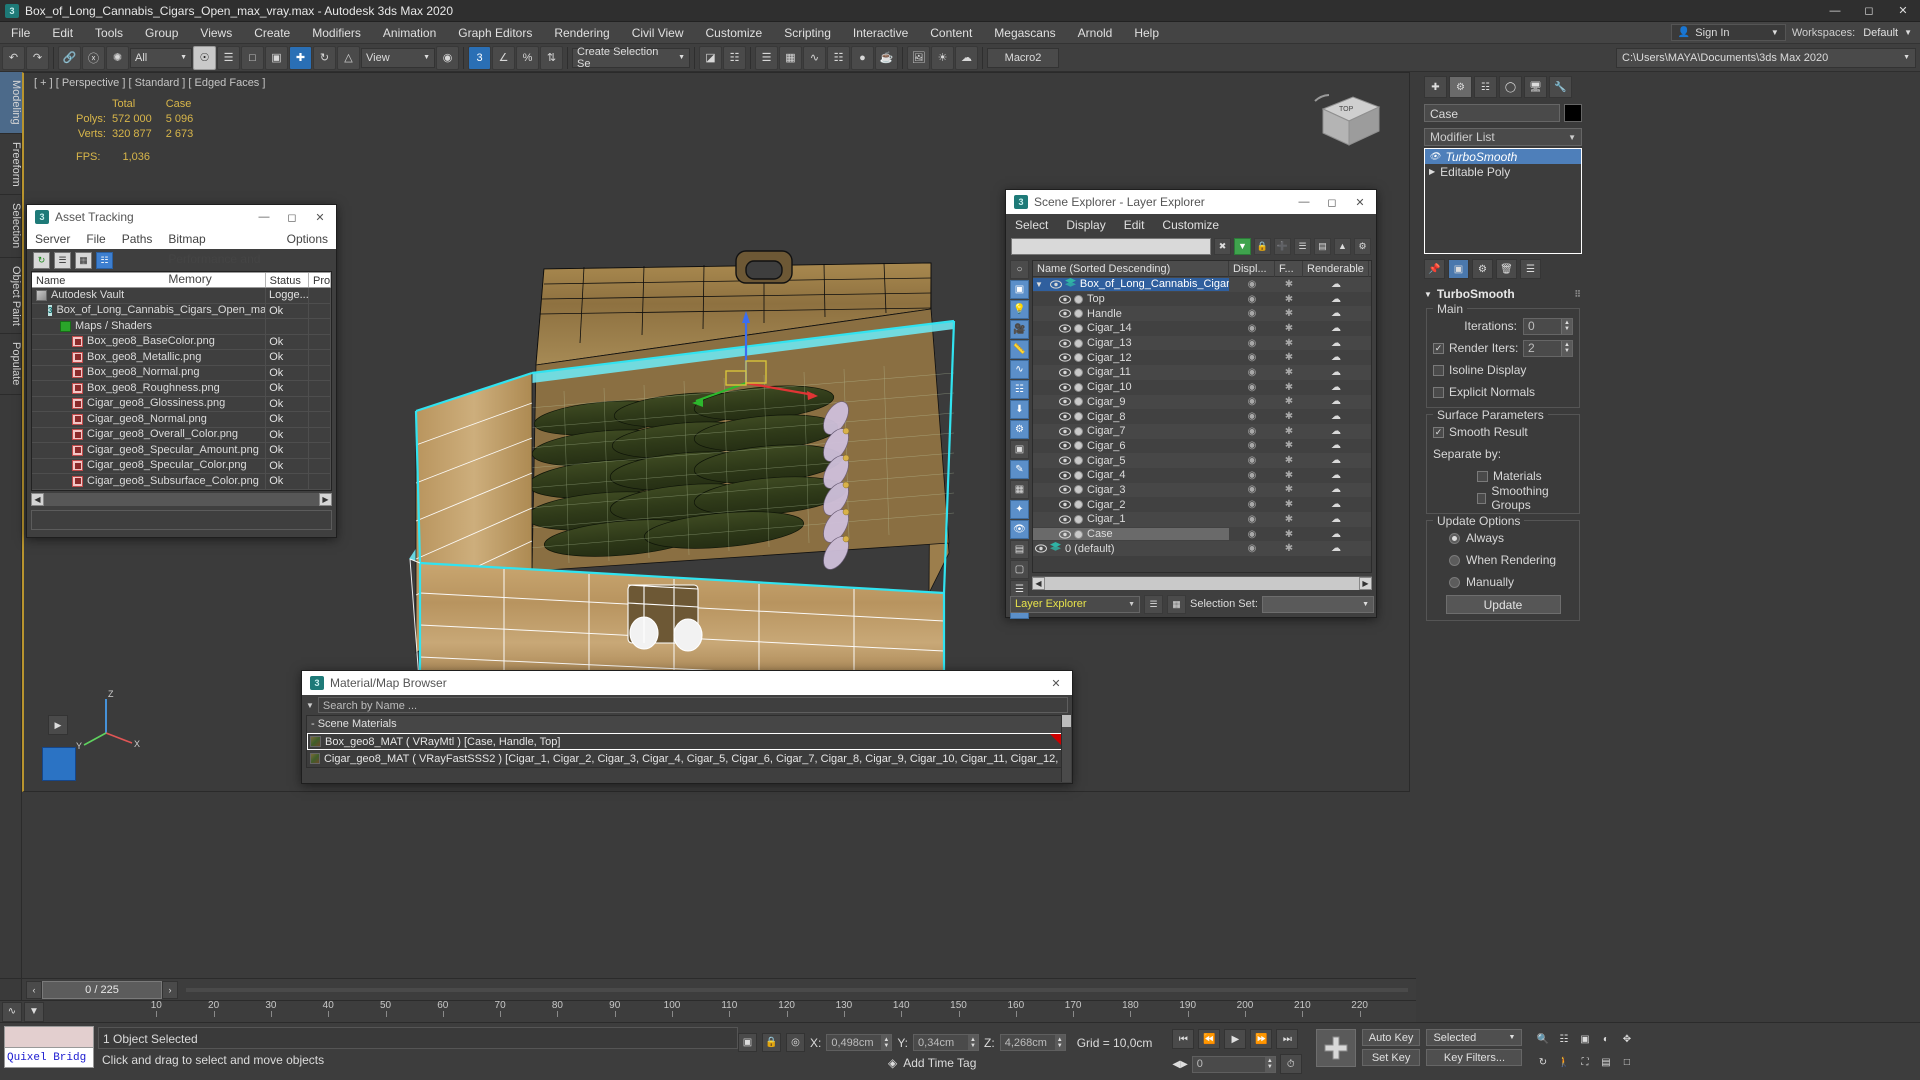 This screenshot has height=1080, width=1920. Describe the element at coordinates (1202, 583) in the screenshot. I see `scrollbar-track` at that location.